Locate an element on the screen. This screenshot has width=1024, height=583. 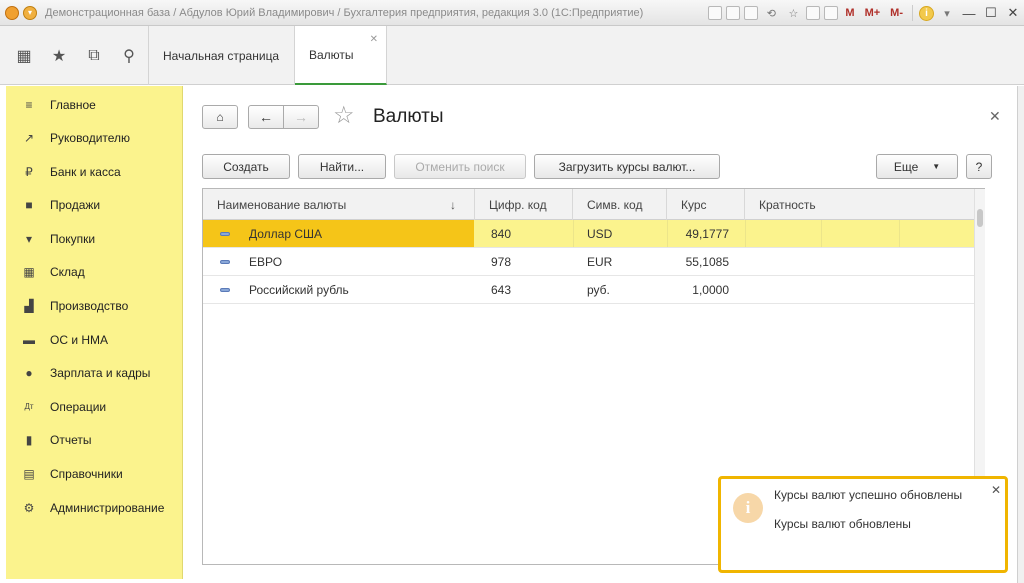
print-icon is located at coordinates (715, 13).